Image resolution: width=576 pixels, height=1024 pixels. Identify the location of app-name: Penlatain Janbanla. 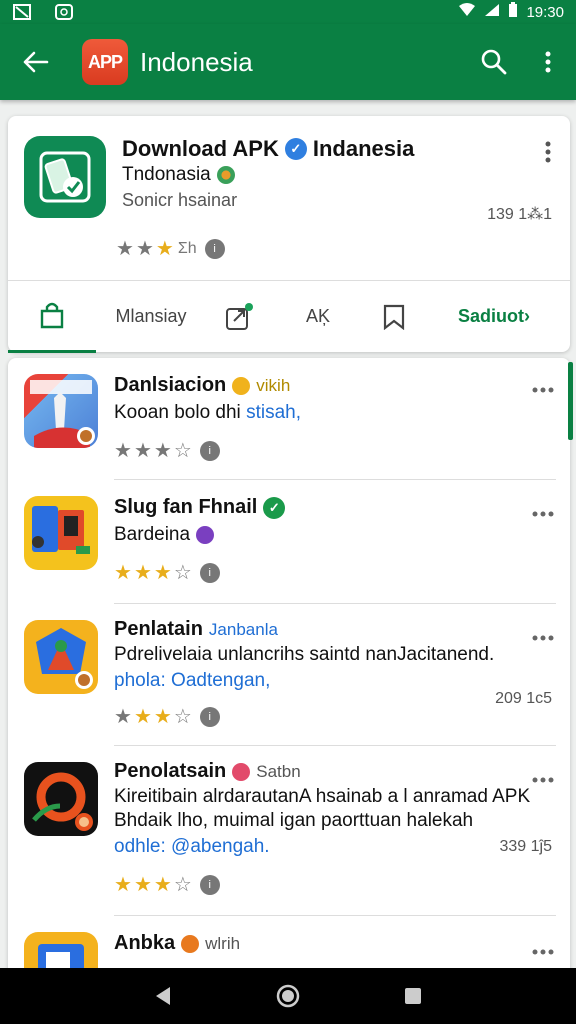
(196, 629).